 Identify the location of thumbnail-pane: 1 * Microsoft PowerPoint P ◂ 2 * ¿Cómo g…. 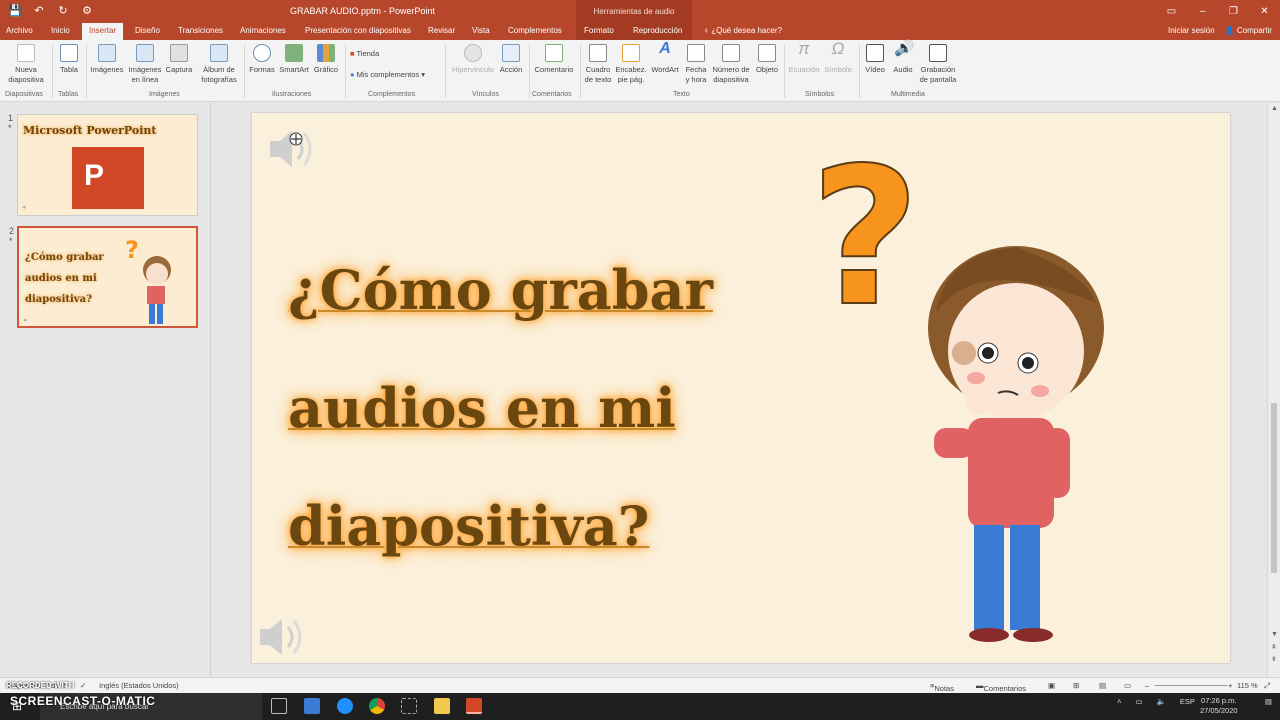
(105, 390).